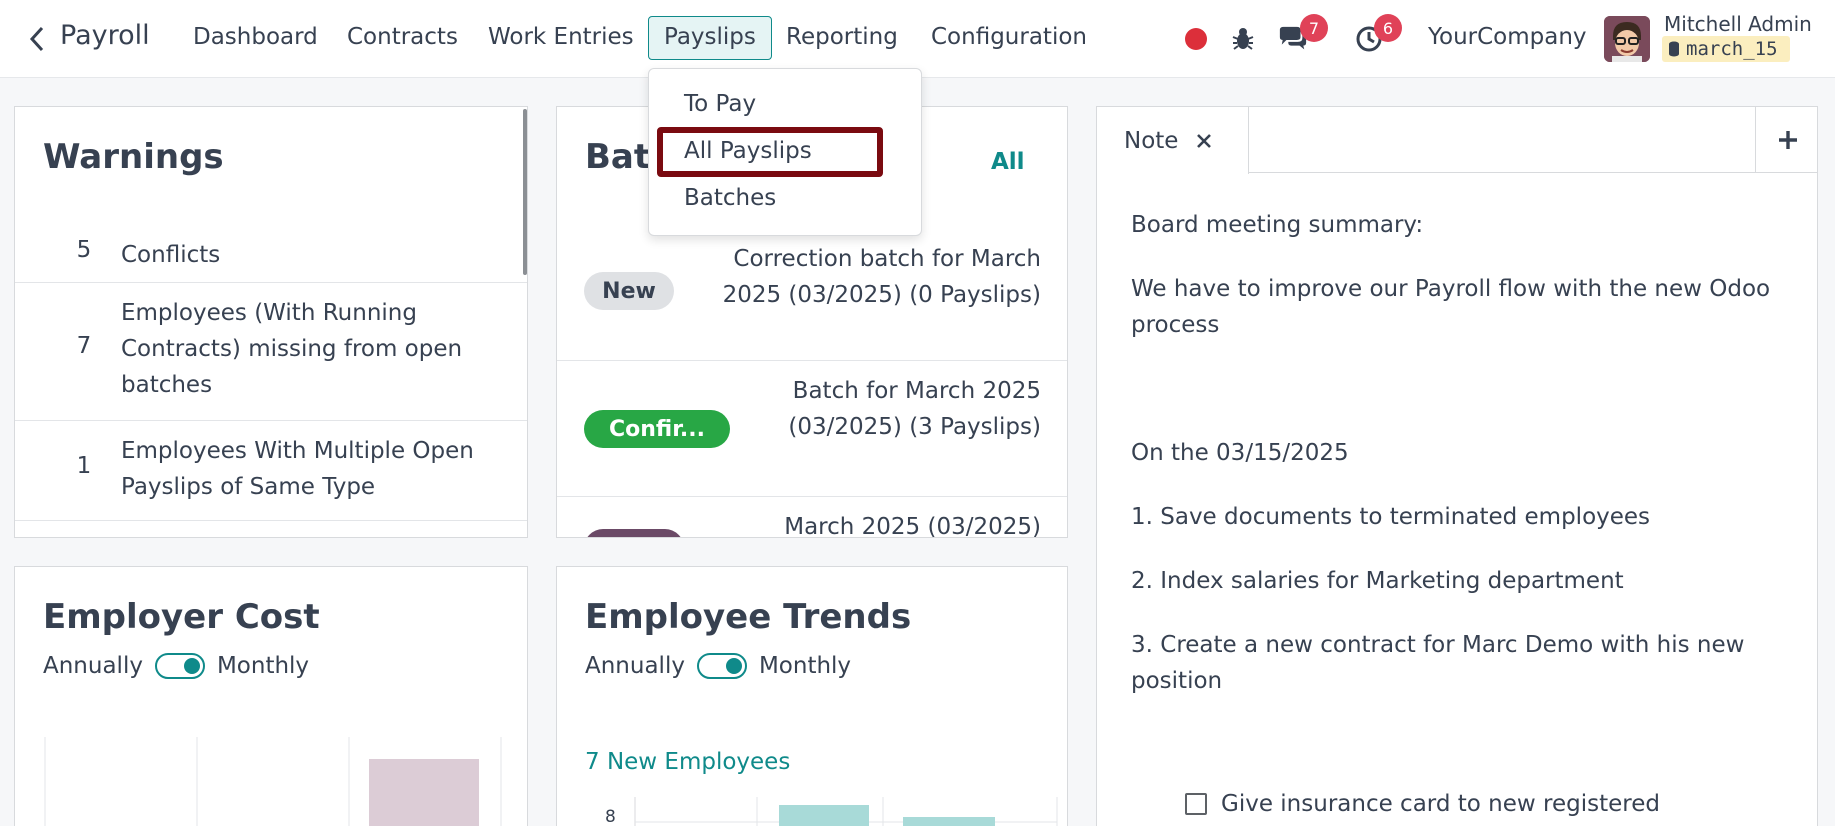 Image resolution: width=1835 pixels, height=826 pixels. Describe the element at coordinates (1009, 37) in the screenshot. I see `menu-configuration: Configuration` at that location.